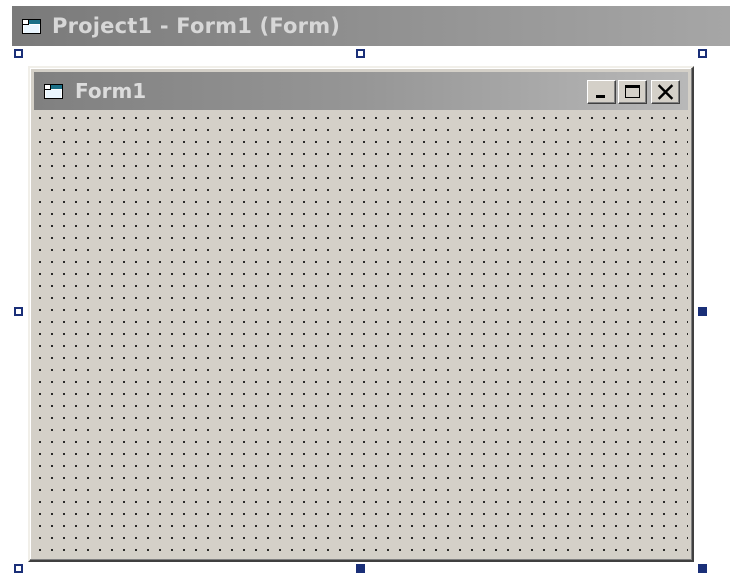  What do you see at coordinates (196, 26) in the screenshot?
I see `designer-title: Project1 - Form1 (Form)` at bounding box center [196, 26].